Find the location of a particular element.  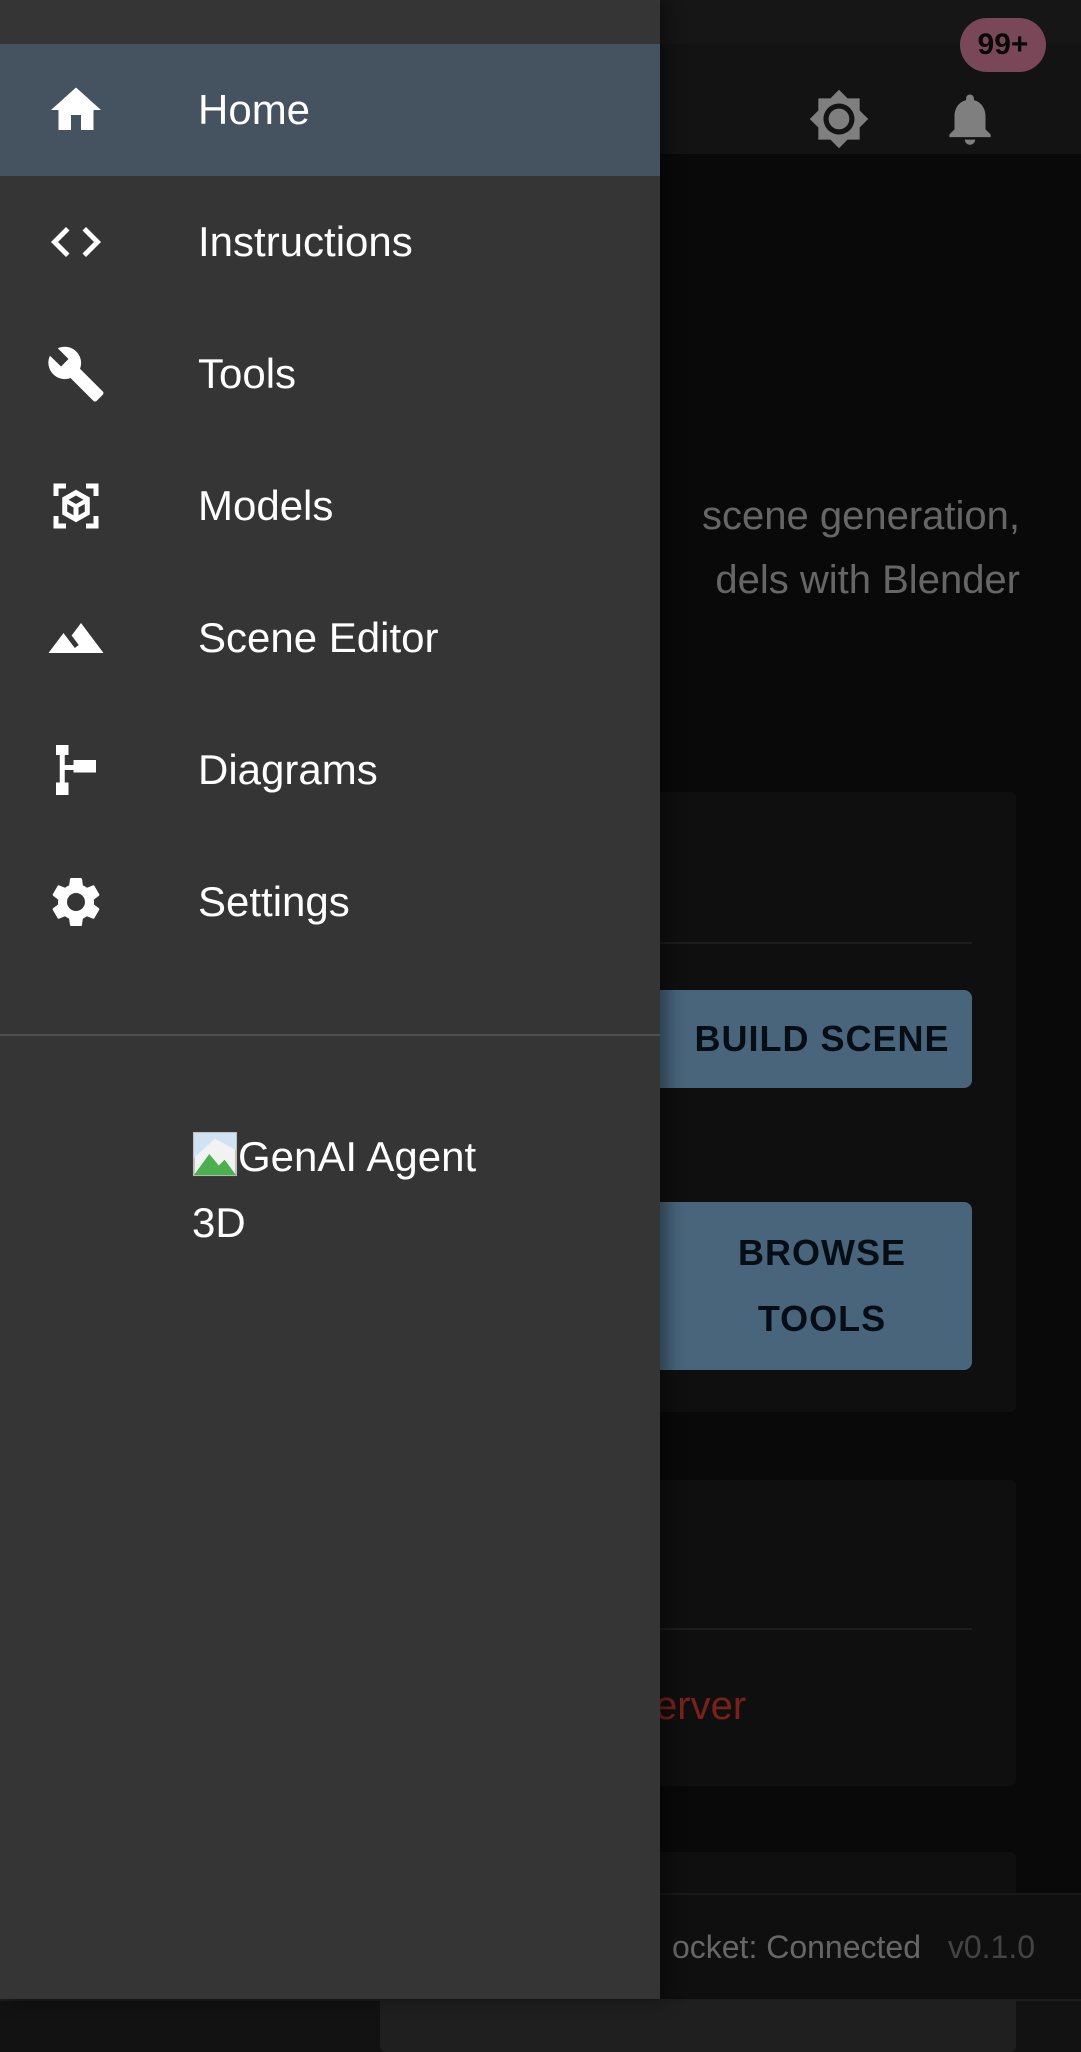

drawer-divider is located at coordinates (330, 1035).